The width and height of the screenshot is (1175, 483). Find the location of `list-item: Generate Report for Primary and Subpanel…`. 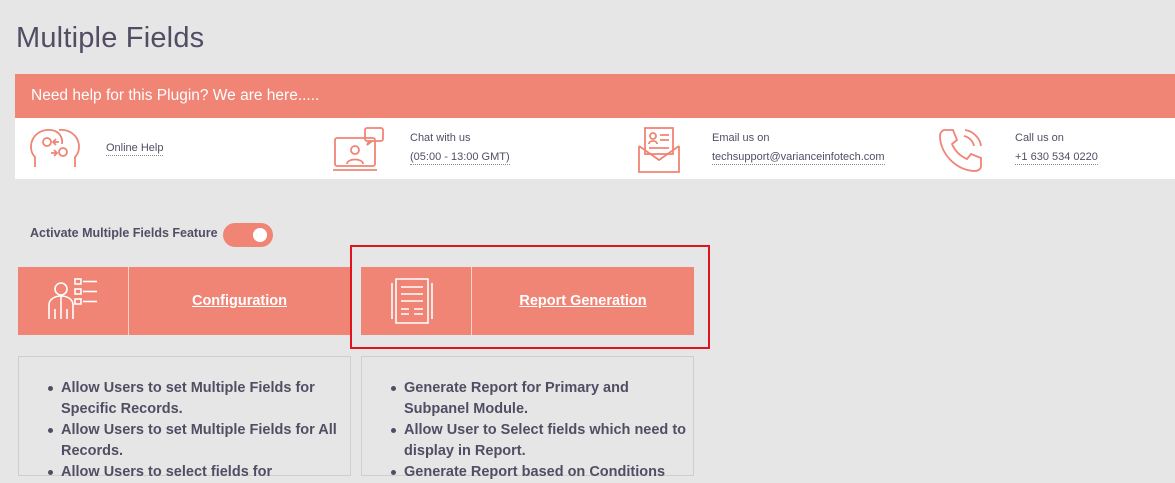

list-item: Generate Report for Primary and Subpanel… is located at coordinates (542, 399).